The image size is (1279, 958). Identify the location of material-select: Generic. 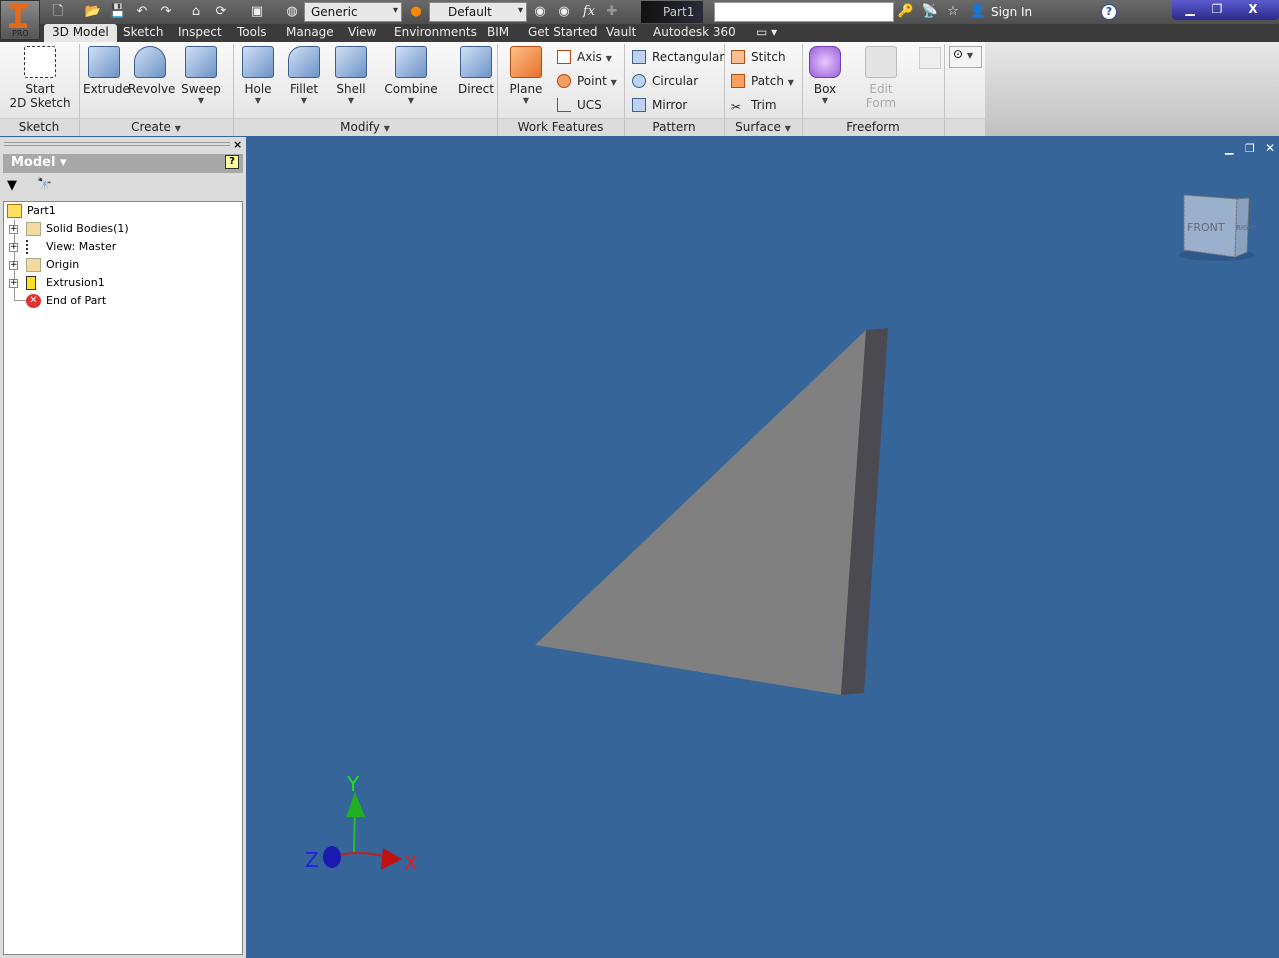
(353, 12).